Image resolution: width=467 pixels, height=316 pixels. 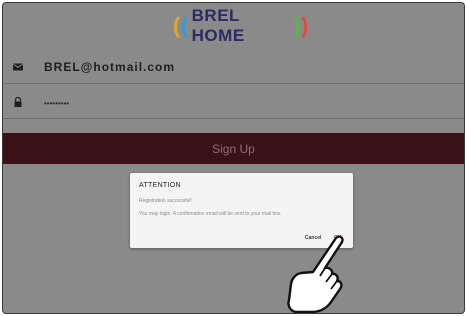 I want to click on header: (( BREL HOME )), so click(x=233, y=25).